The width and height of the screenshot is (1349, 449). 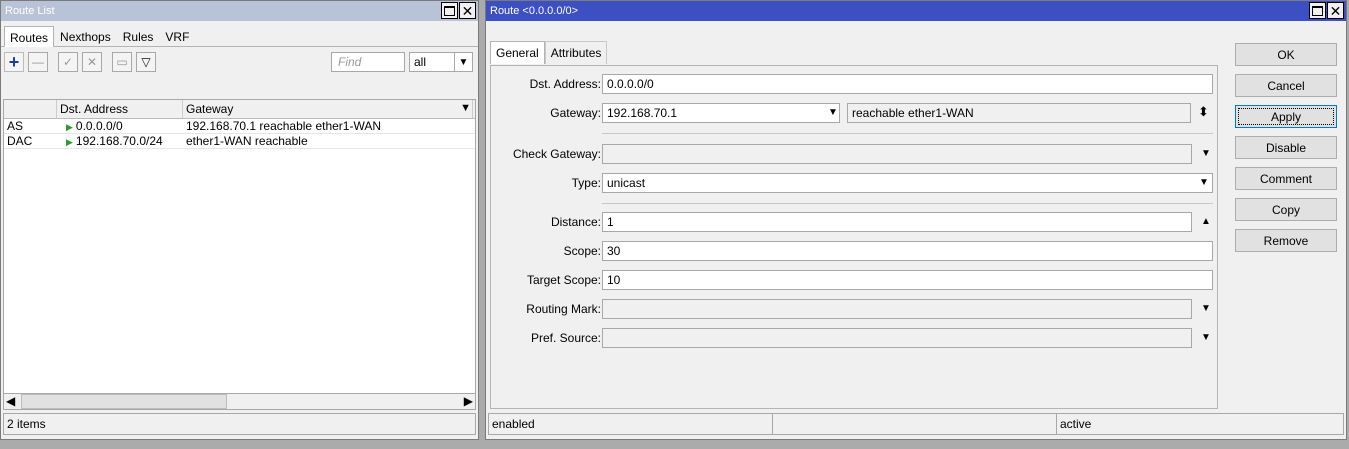 I want to click on route-list-tabs: Routes Nexthops Rules VRF, so click(x=239, y=34).